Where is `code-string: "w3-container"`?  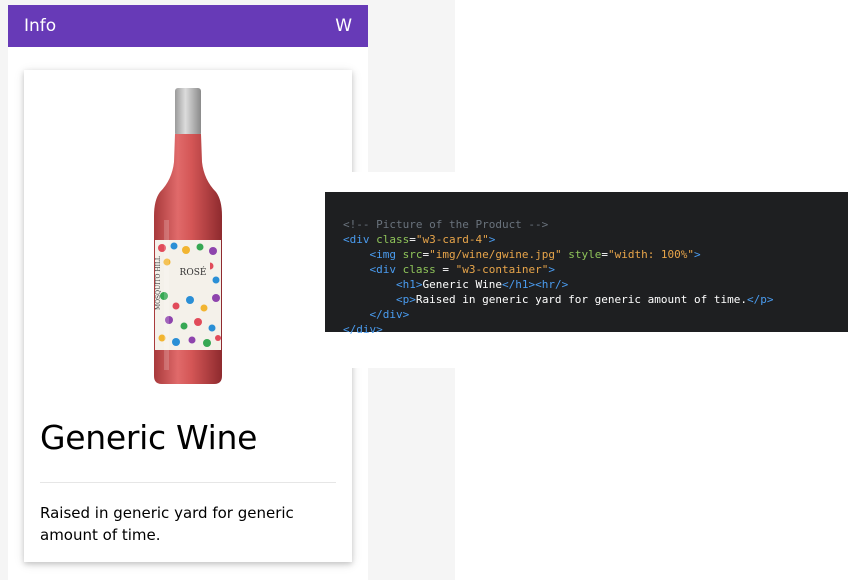
code-string: "w3-container" is located at coordinates (502, 269).